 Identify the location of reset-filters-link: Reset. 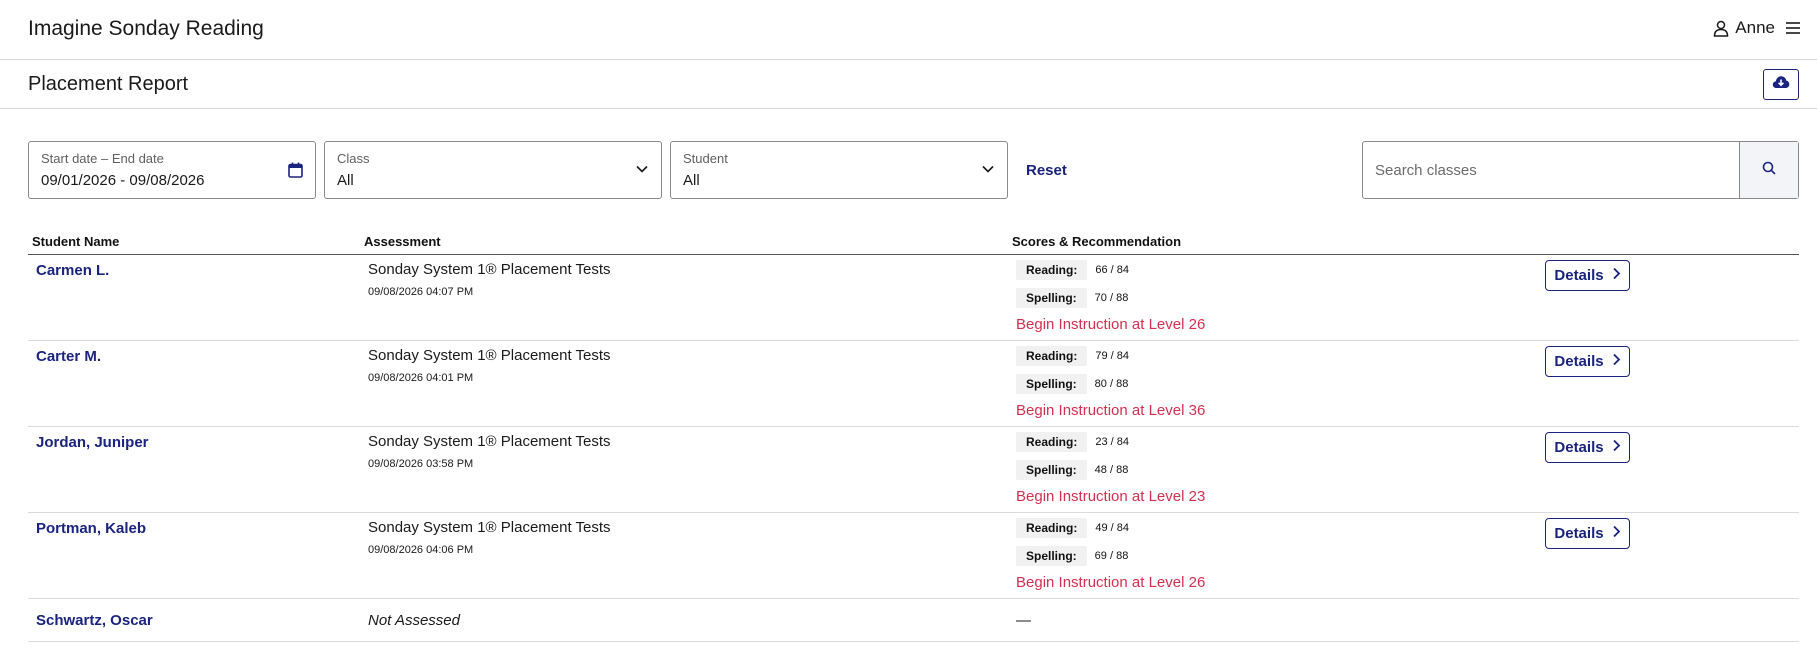
(1046, 170).